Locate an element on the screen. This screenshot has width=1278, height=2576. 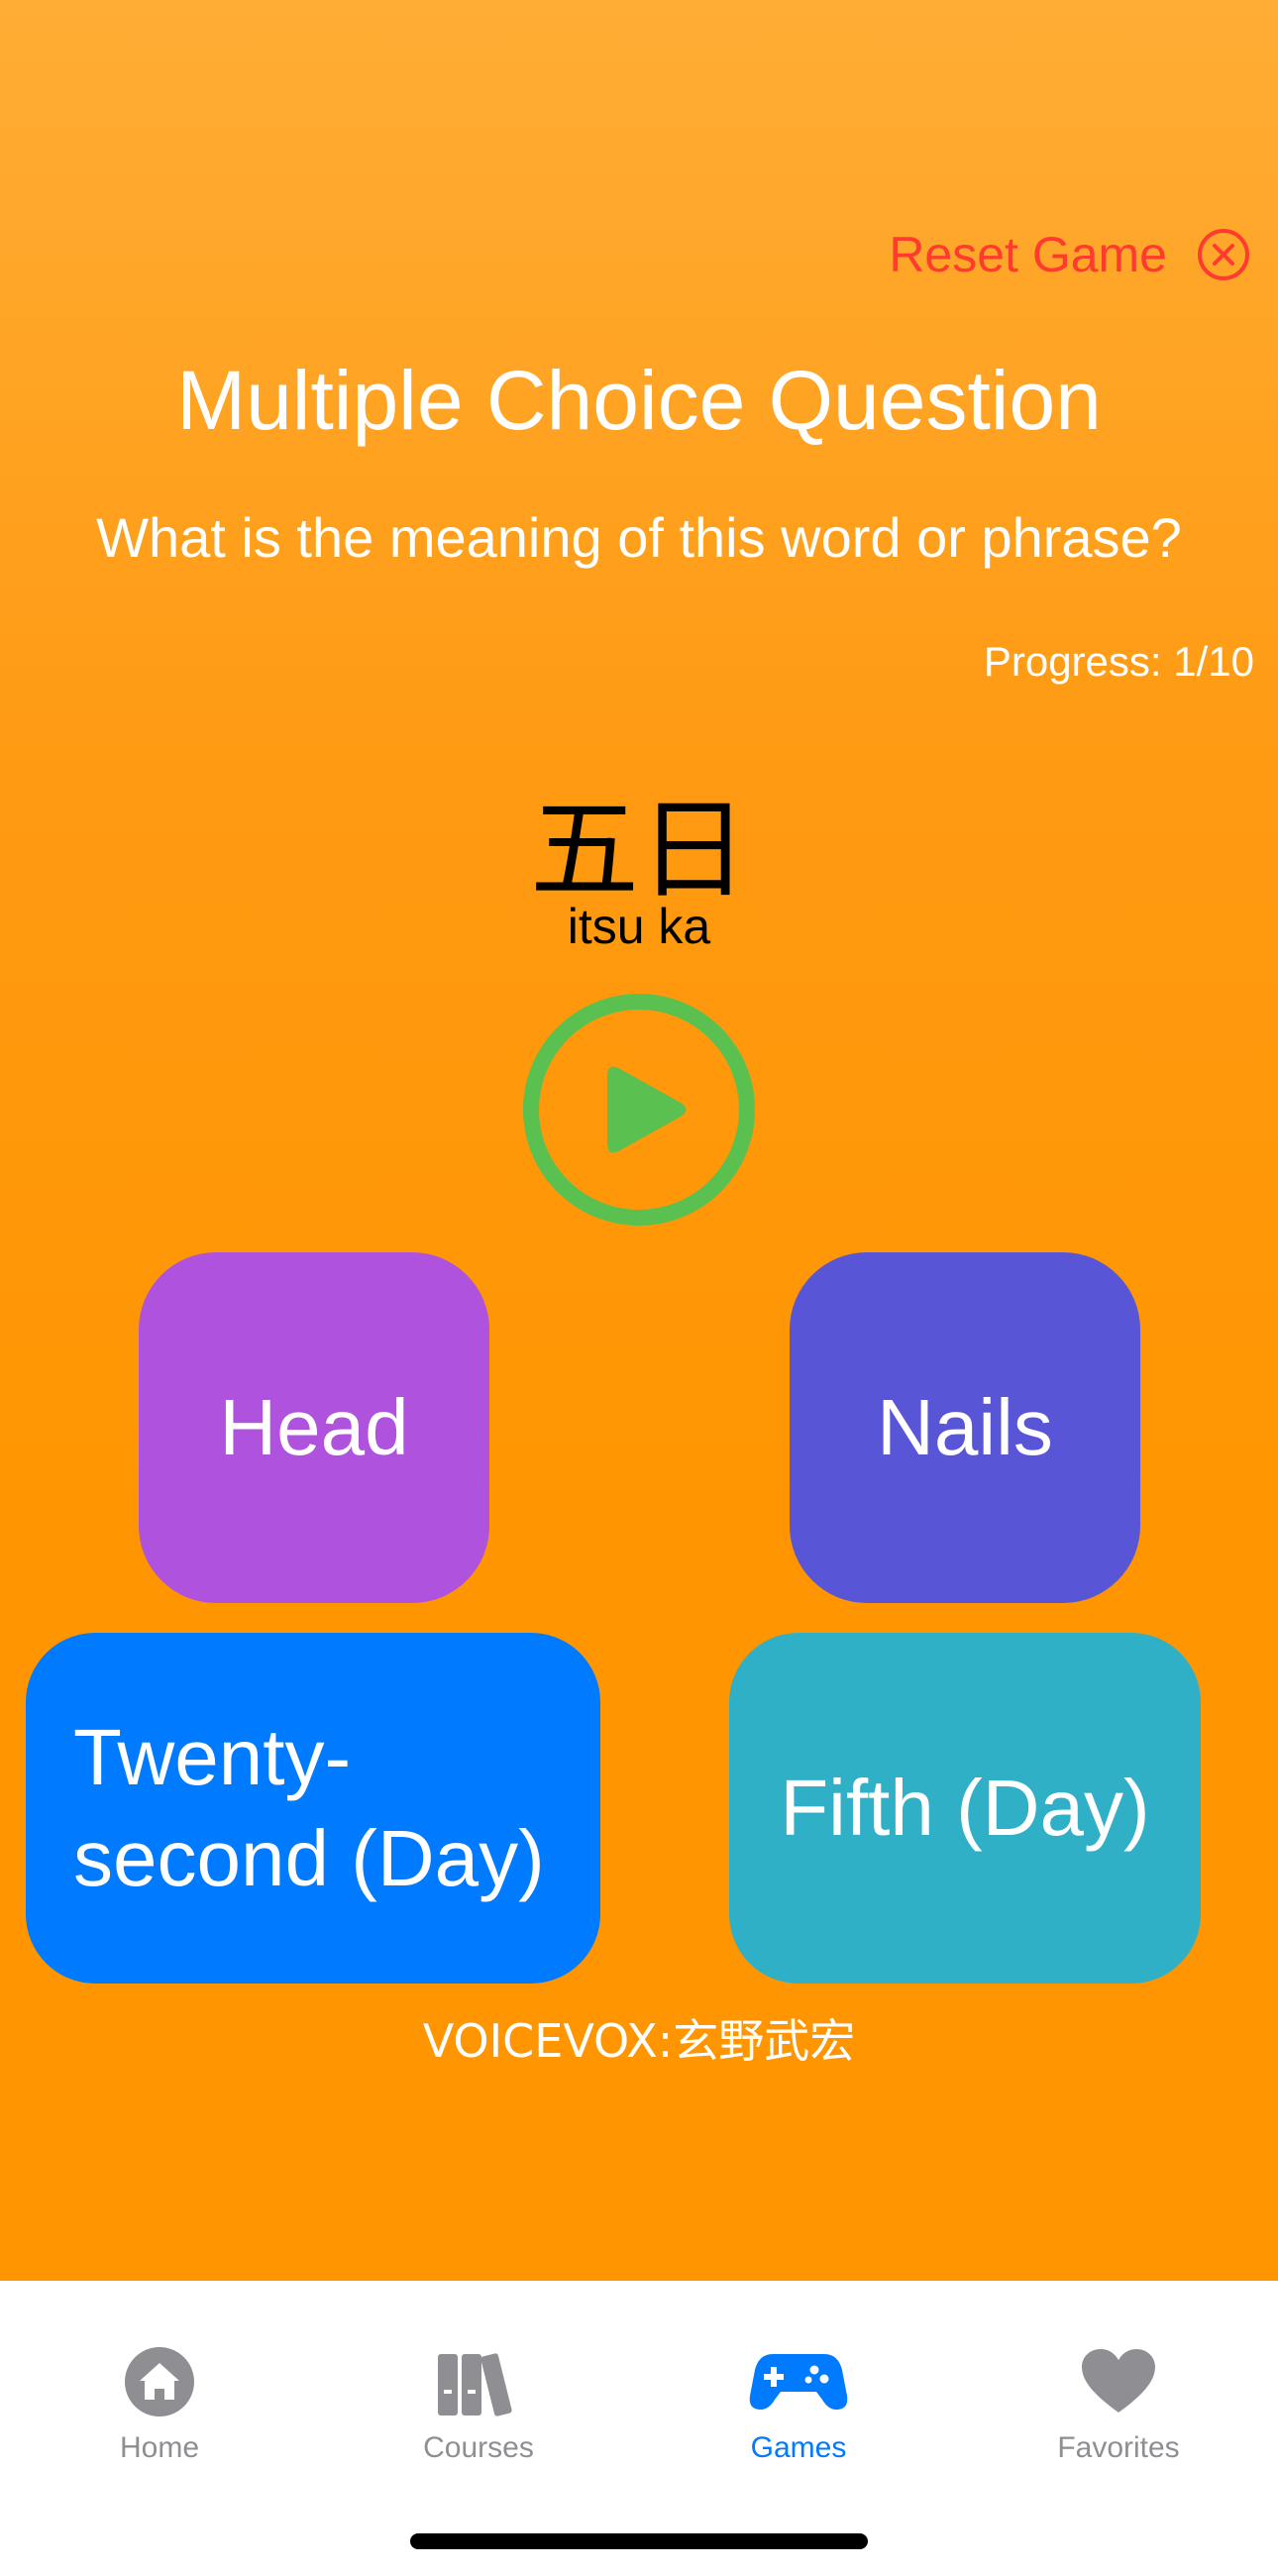
tab-games: Games is located at coordinates (798, 2390).